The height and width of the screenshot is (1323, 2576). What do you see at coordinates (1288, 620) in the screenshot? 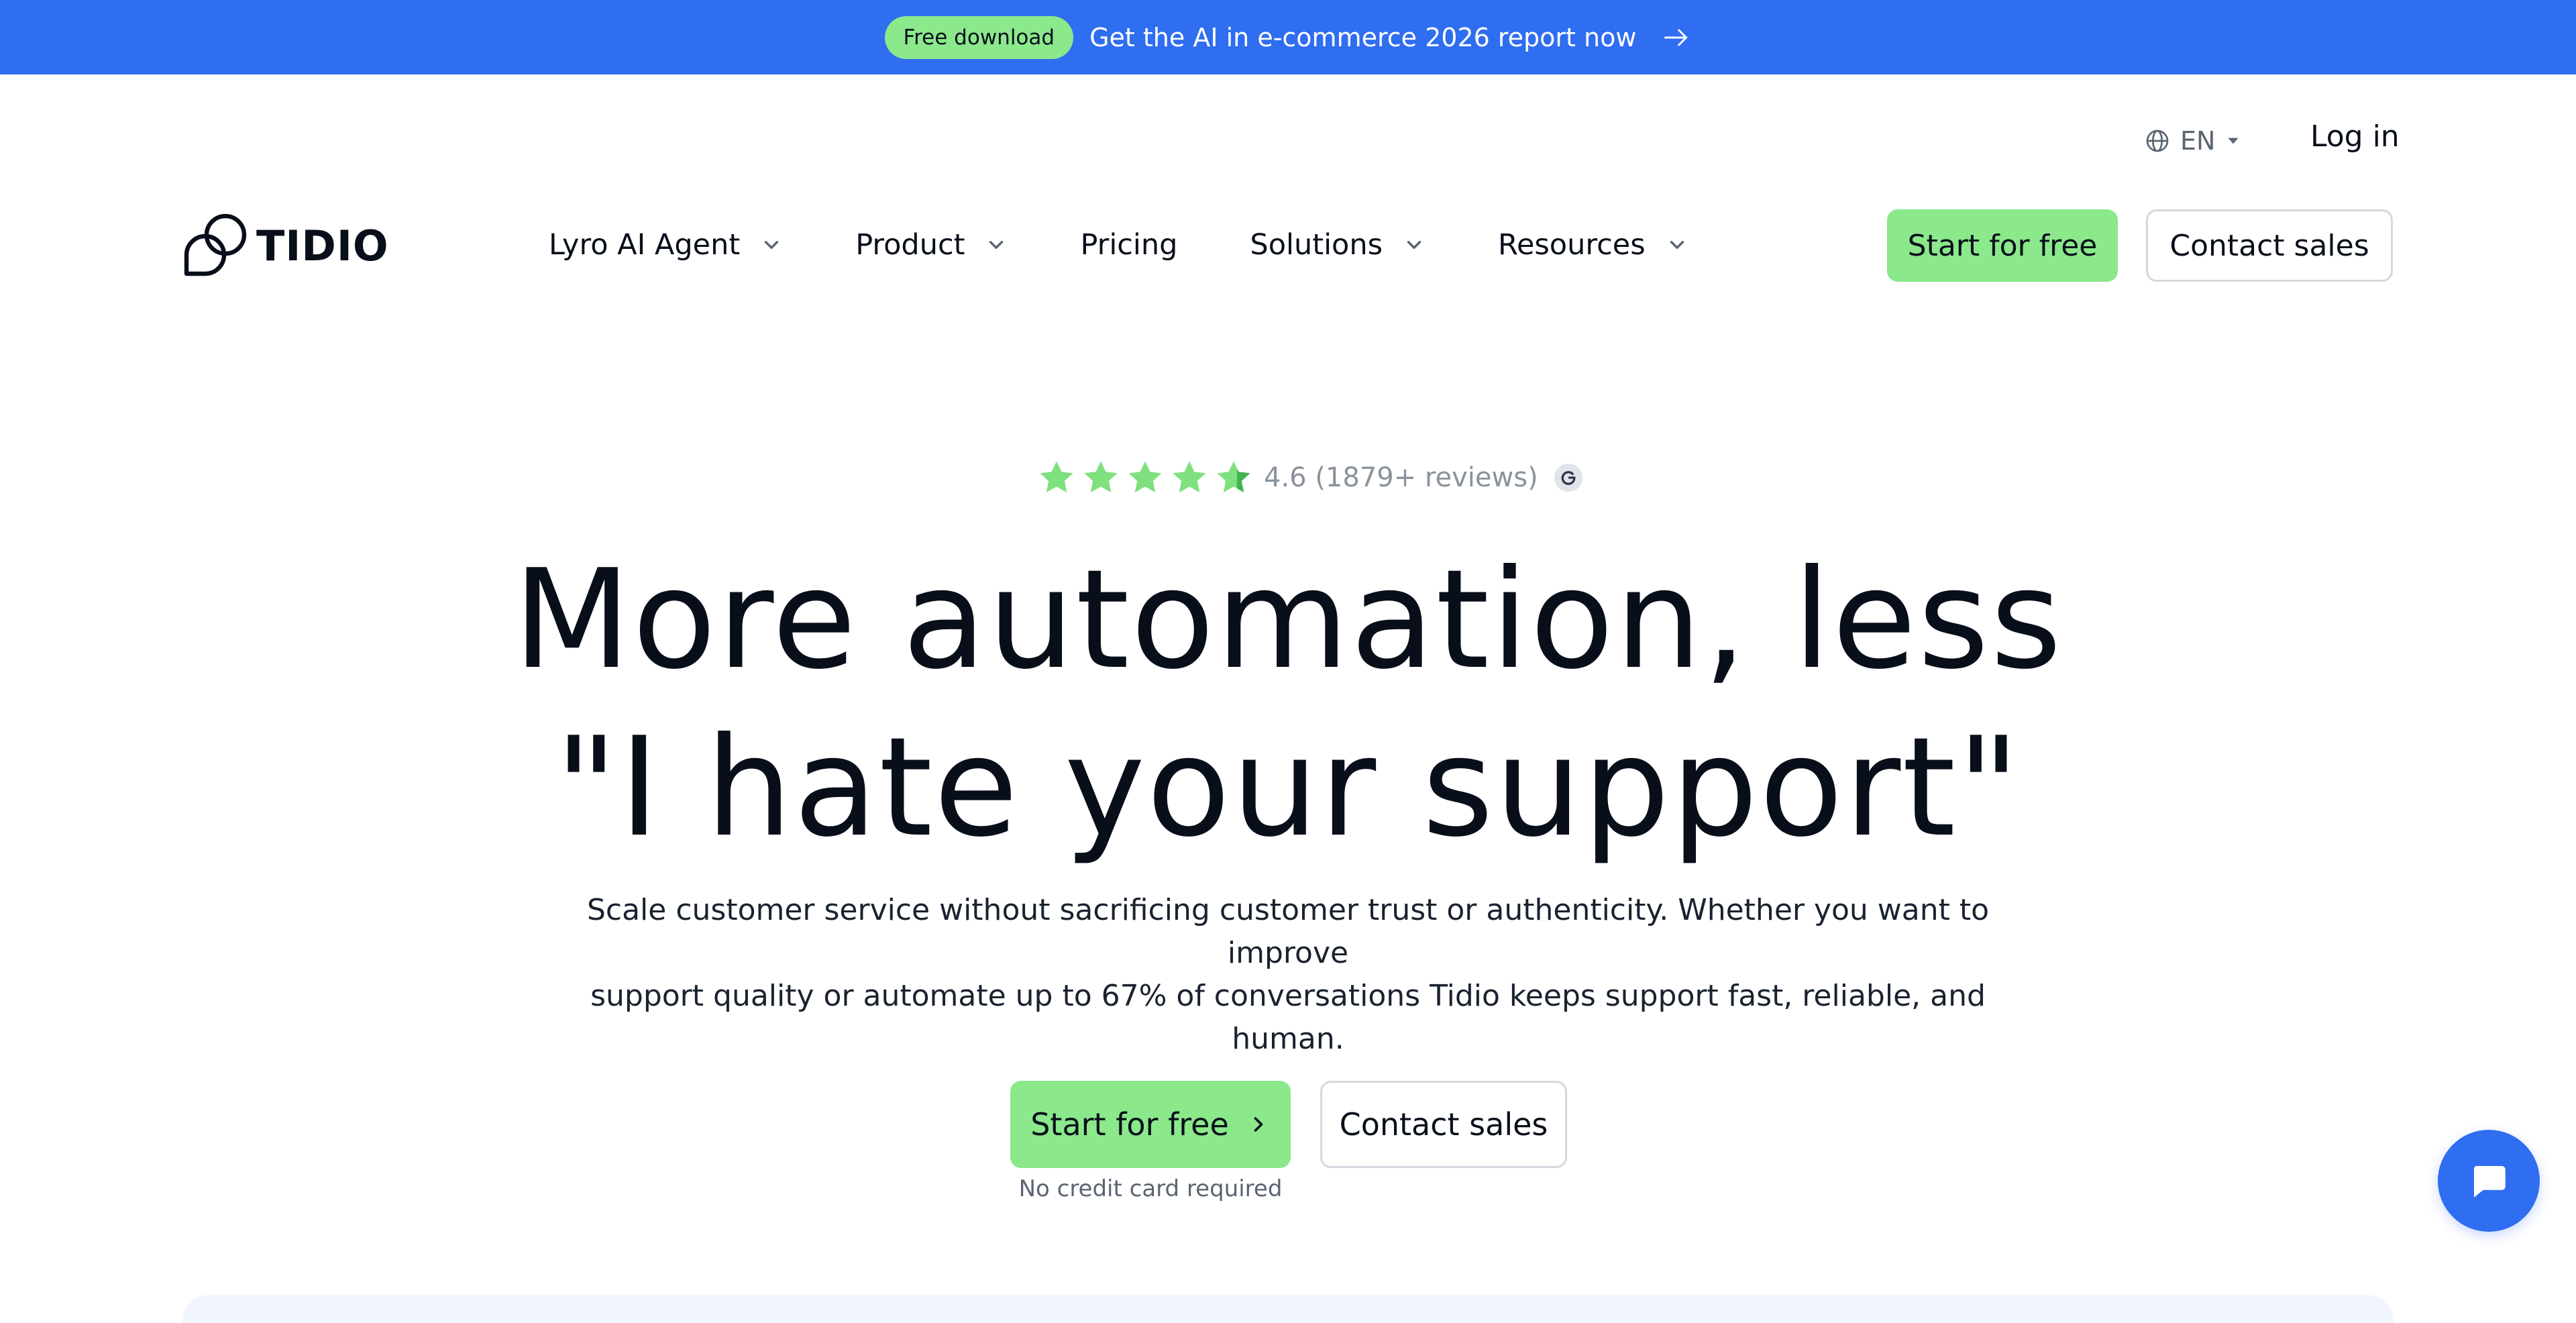
I see `hero-headline-line-1: More automation, less` at bounding box center [1288, 620].